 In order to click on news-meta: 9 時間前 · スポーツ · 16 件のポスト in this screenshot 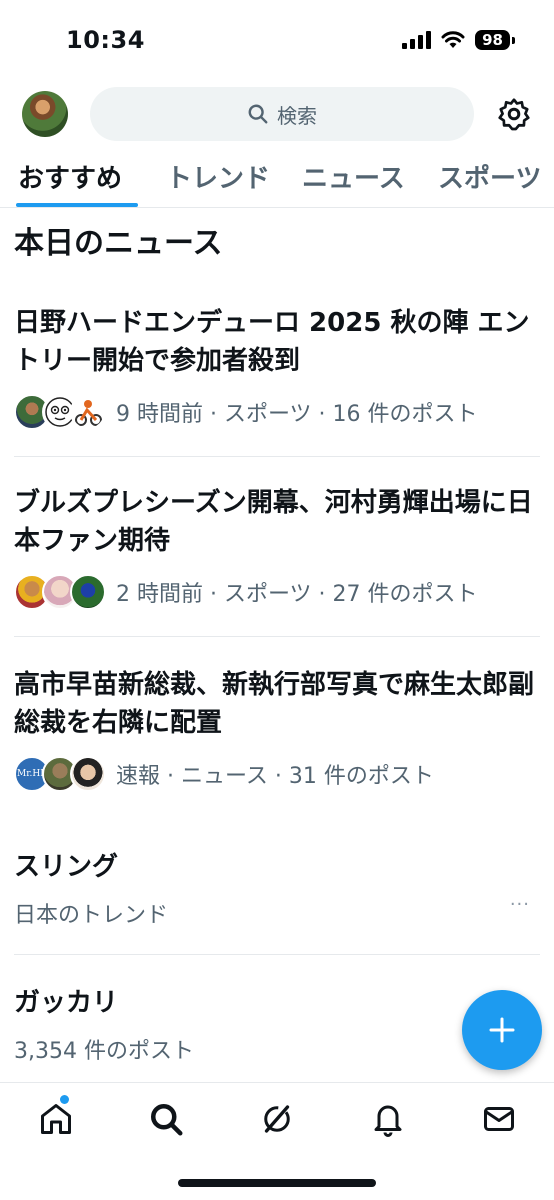, I will do `click(277, 412)`.